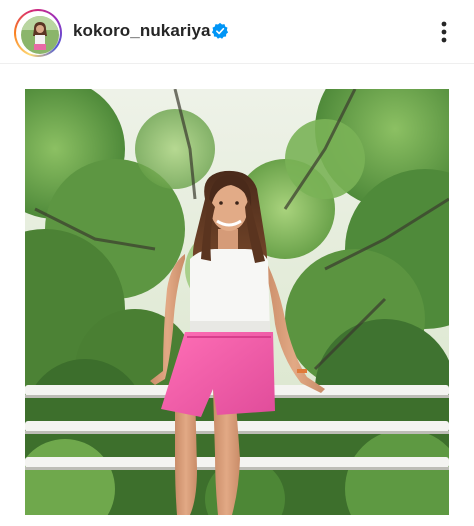 This screenshot has height=526, width=474. Describe the element at coordinates (444, 32) in the screenshot. I see `more-options-icon` at that location.